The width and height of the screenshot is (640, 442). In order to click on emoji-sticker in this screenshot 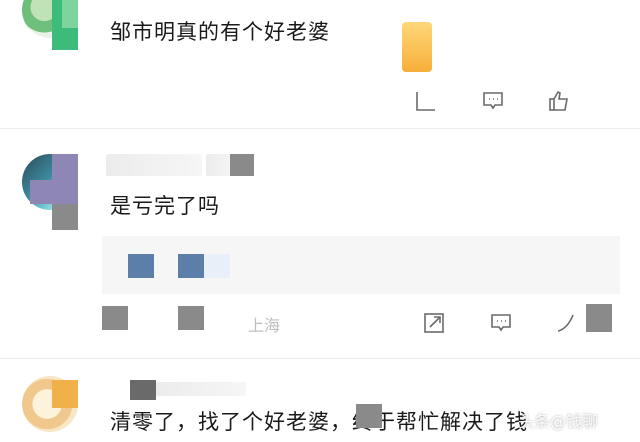, I will do `click(417, 47)`.